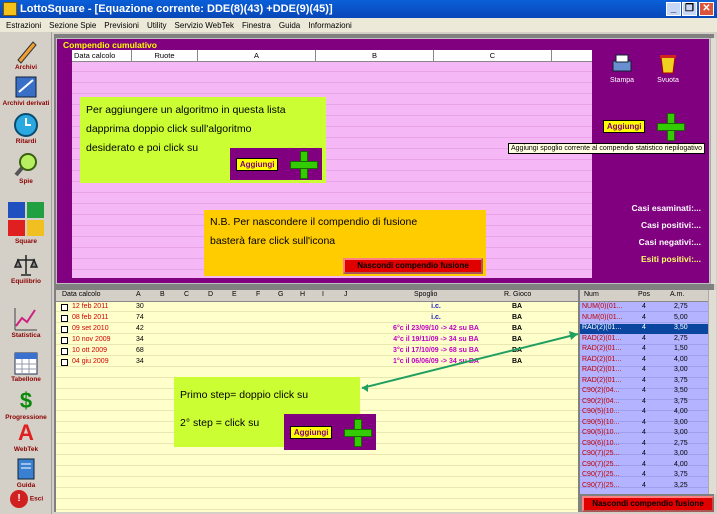 The height and width of the screenshot is (514, 717). Describe the element at coordinates (681, 317) in the screenshot. I see `cell-am: 5,00` at that location.